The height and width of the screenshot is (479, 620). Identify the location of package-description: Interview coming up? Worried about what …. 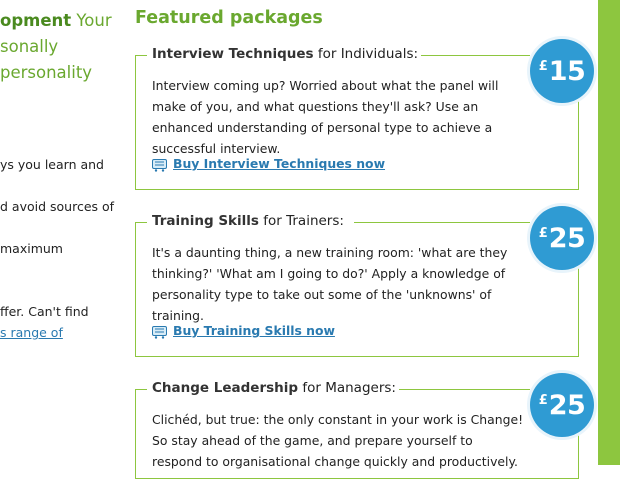
(325, 117).